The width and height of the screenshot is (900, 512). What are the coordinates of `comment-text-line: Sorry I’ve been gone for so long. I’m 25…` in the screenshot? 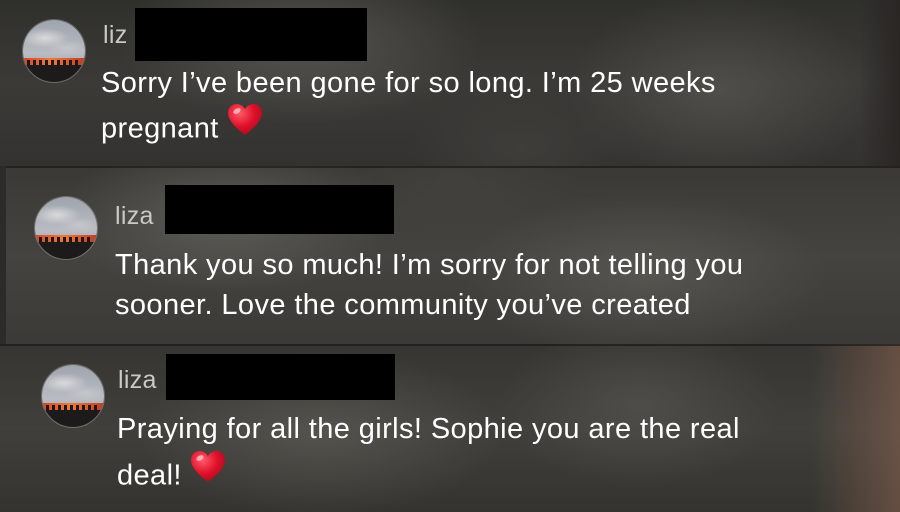 It's located at (408, 83).